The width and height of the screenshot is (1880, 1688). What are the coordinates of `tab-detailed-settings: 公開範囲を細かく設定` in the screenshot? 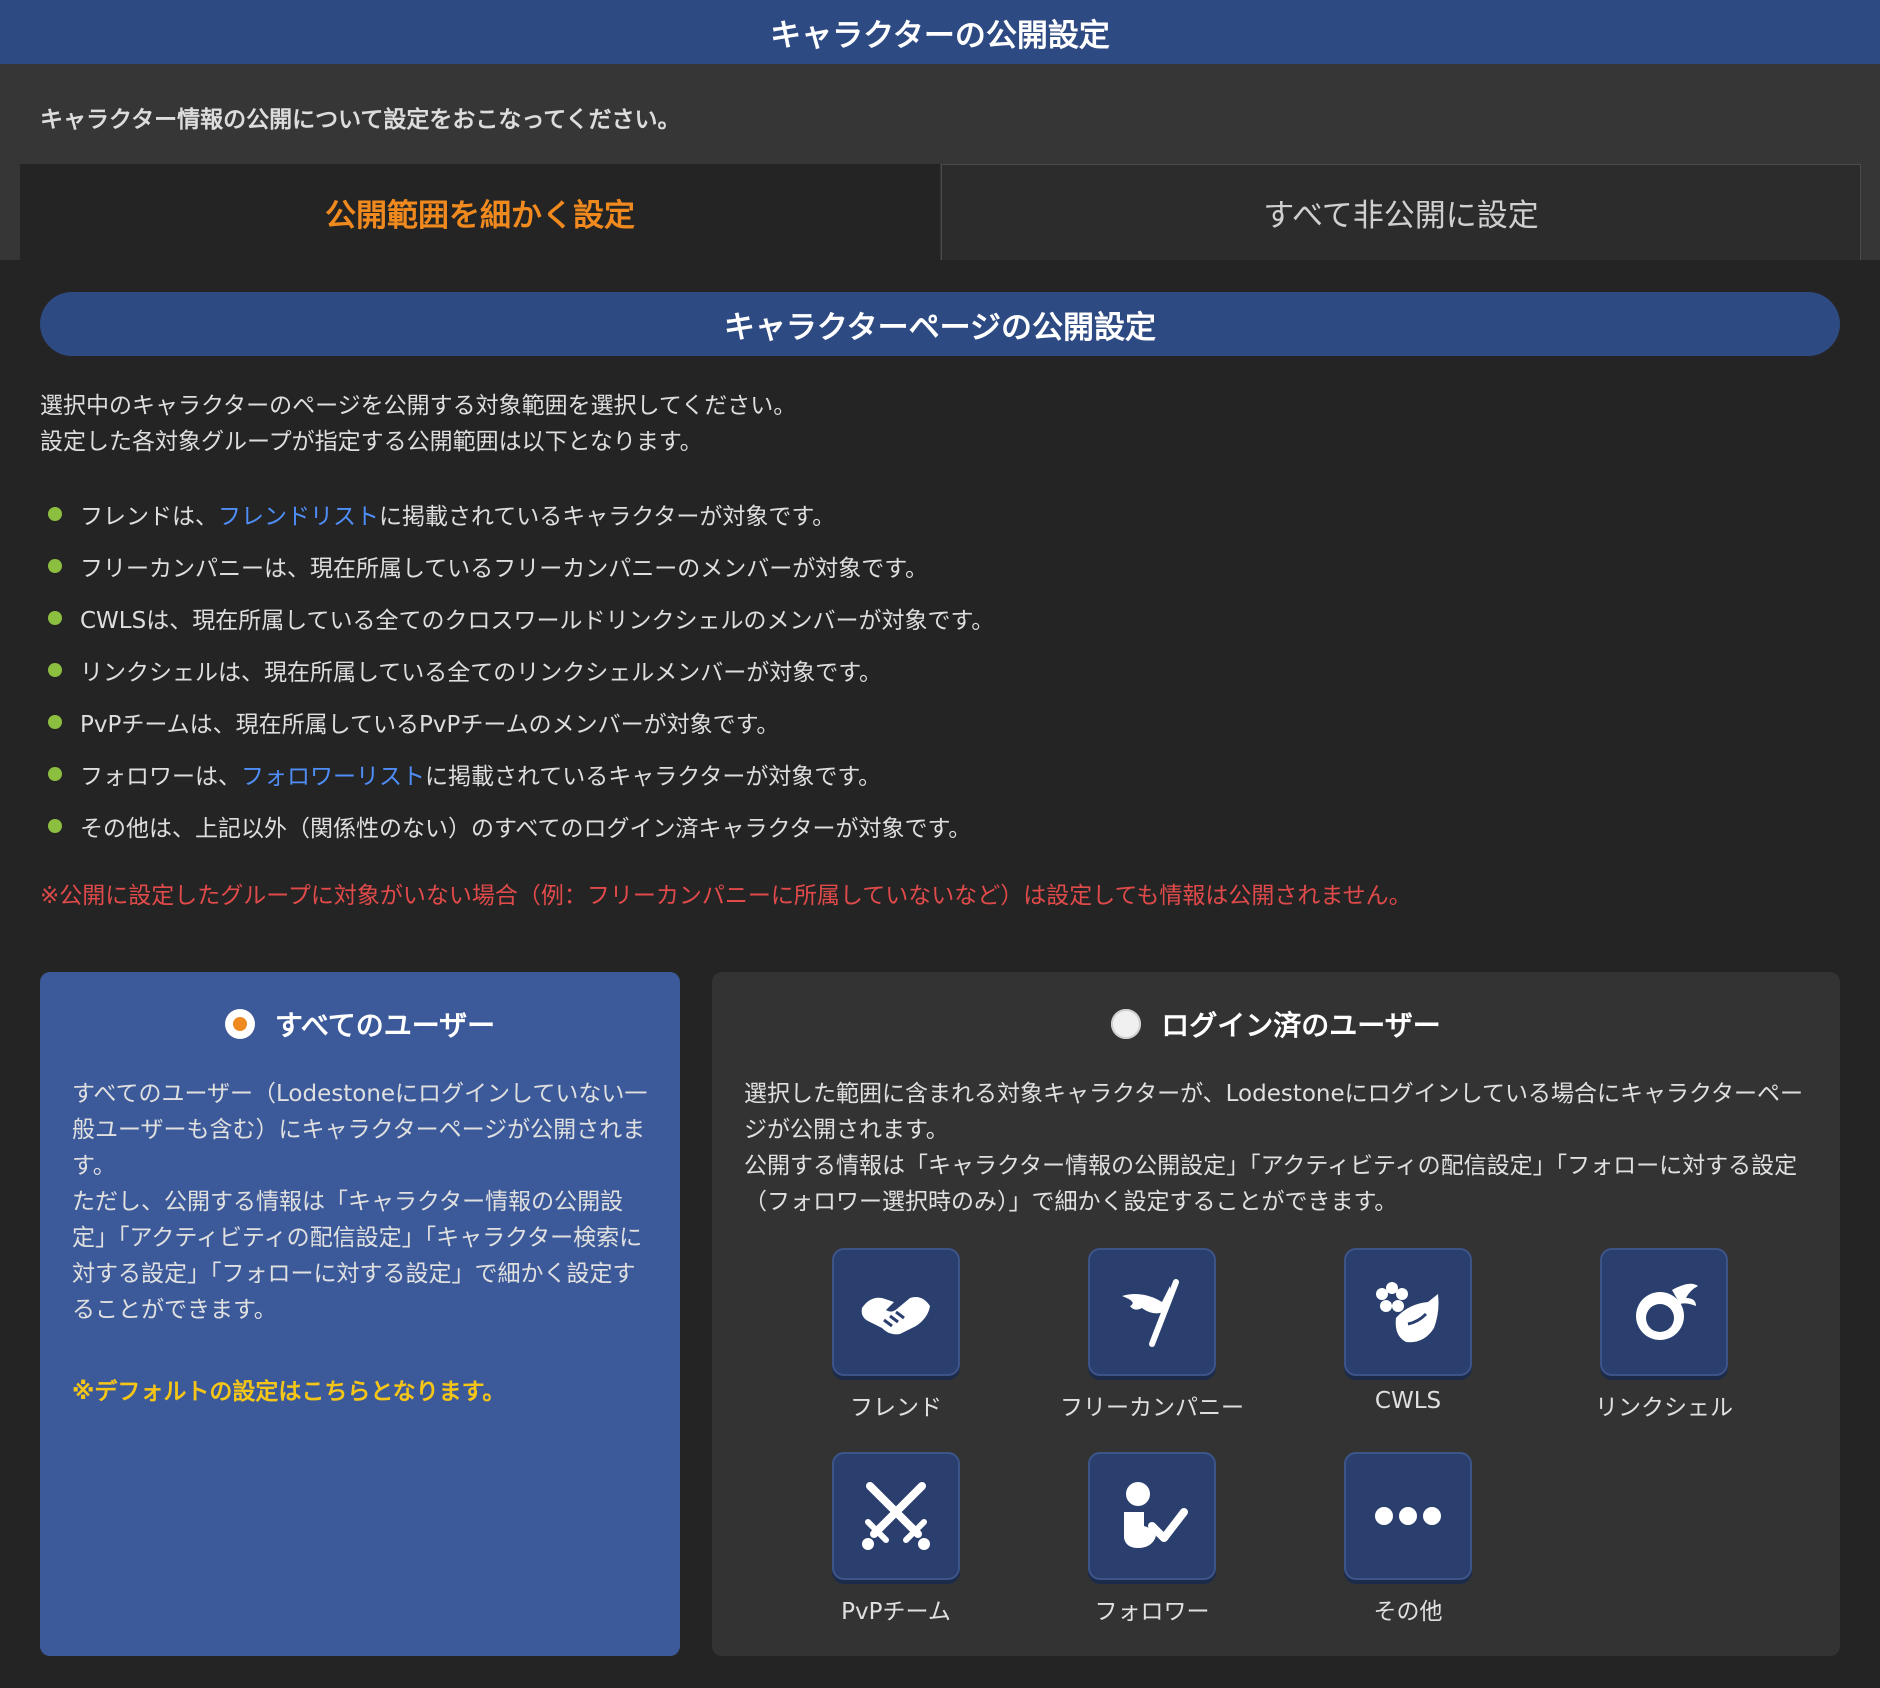 It's located at (480, 212).